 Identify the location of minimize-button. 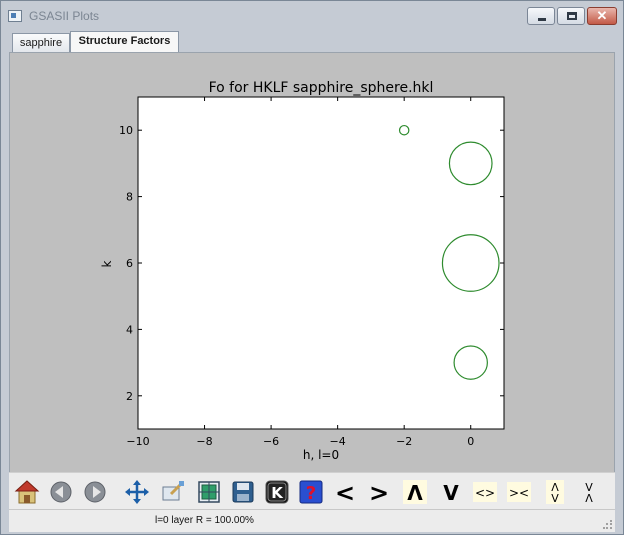
(541, 16).